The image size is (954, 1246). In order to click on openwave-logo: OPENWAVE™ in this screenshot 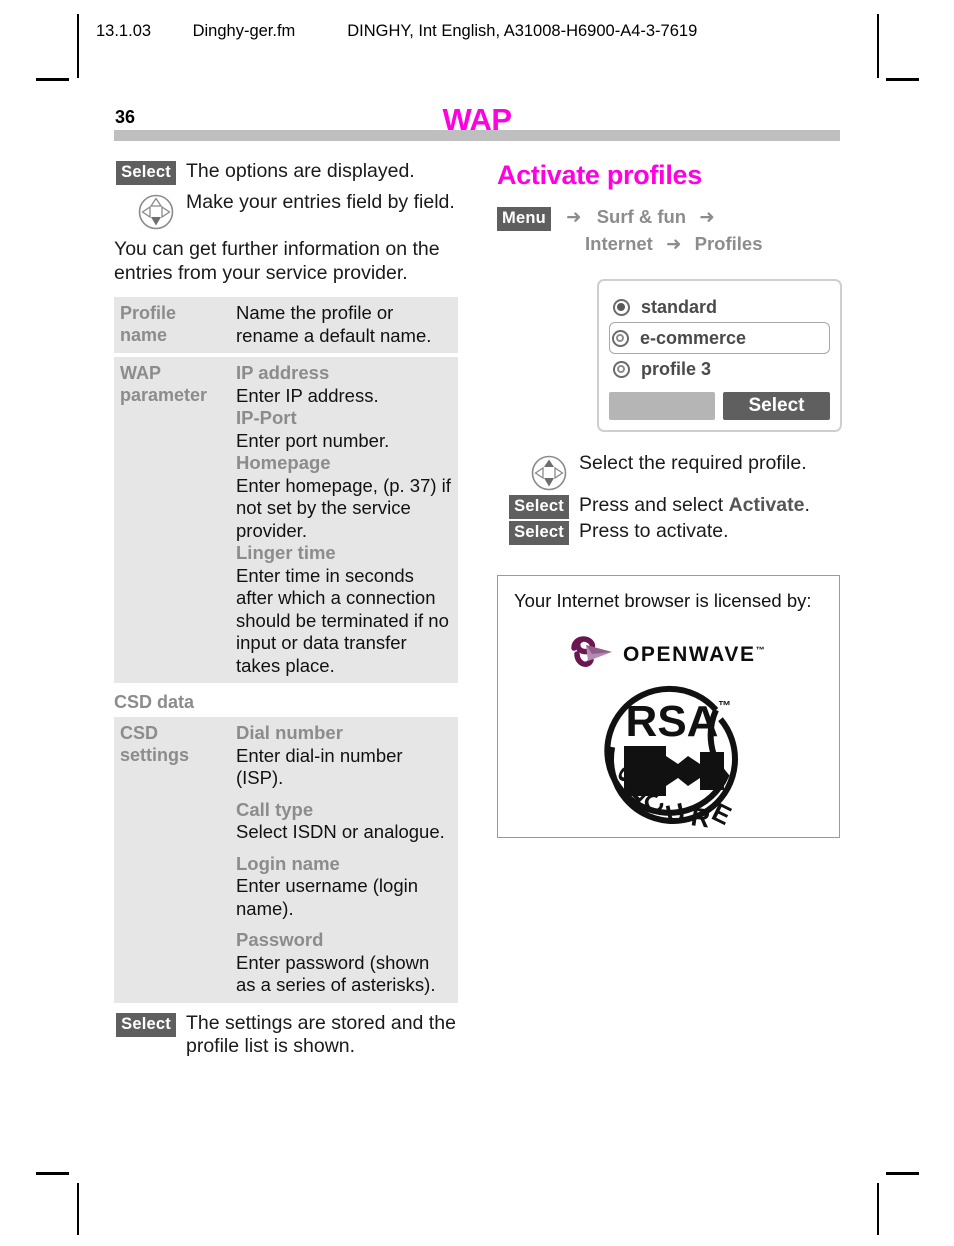, I will do `click(666, 655)`.